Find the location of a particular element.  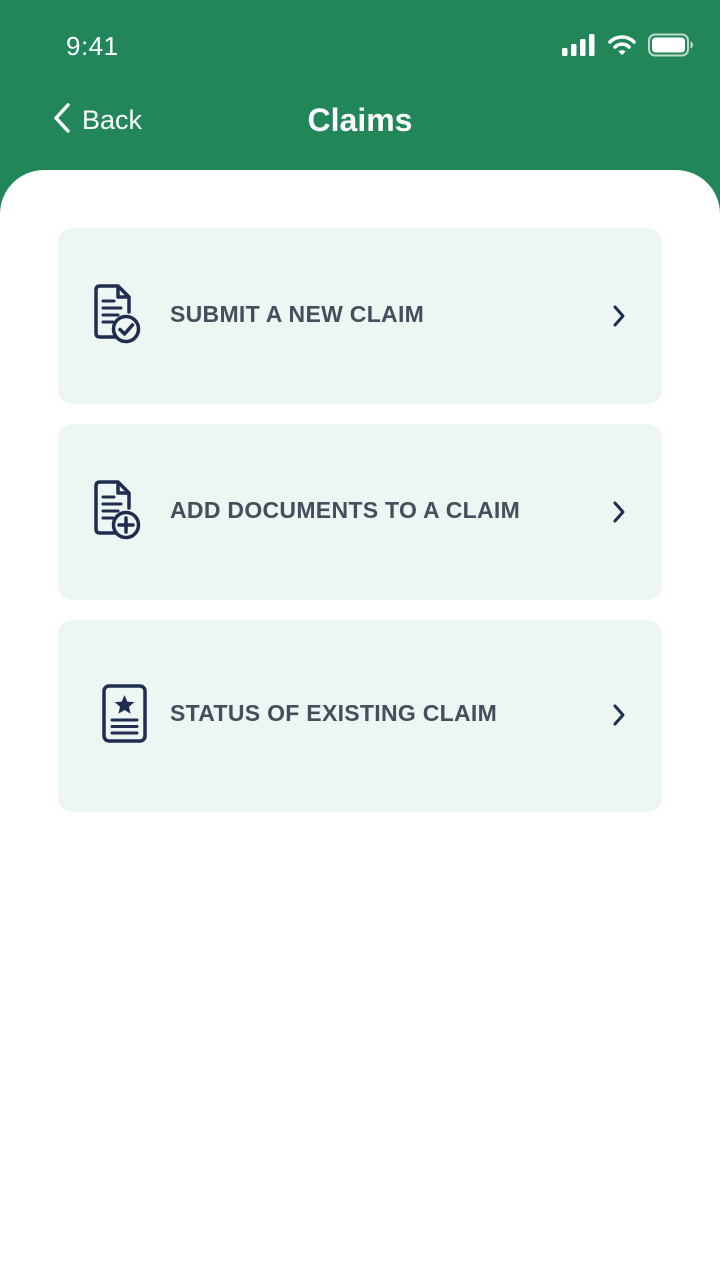

add-documents-label: ADD DOCUMENTS TO A CLAIM is located at coordinates (345, 510).